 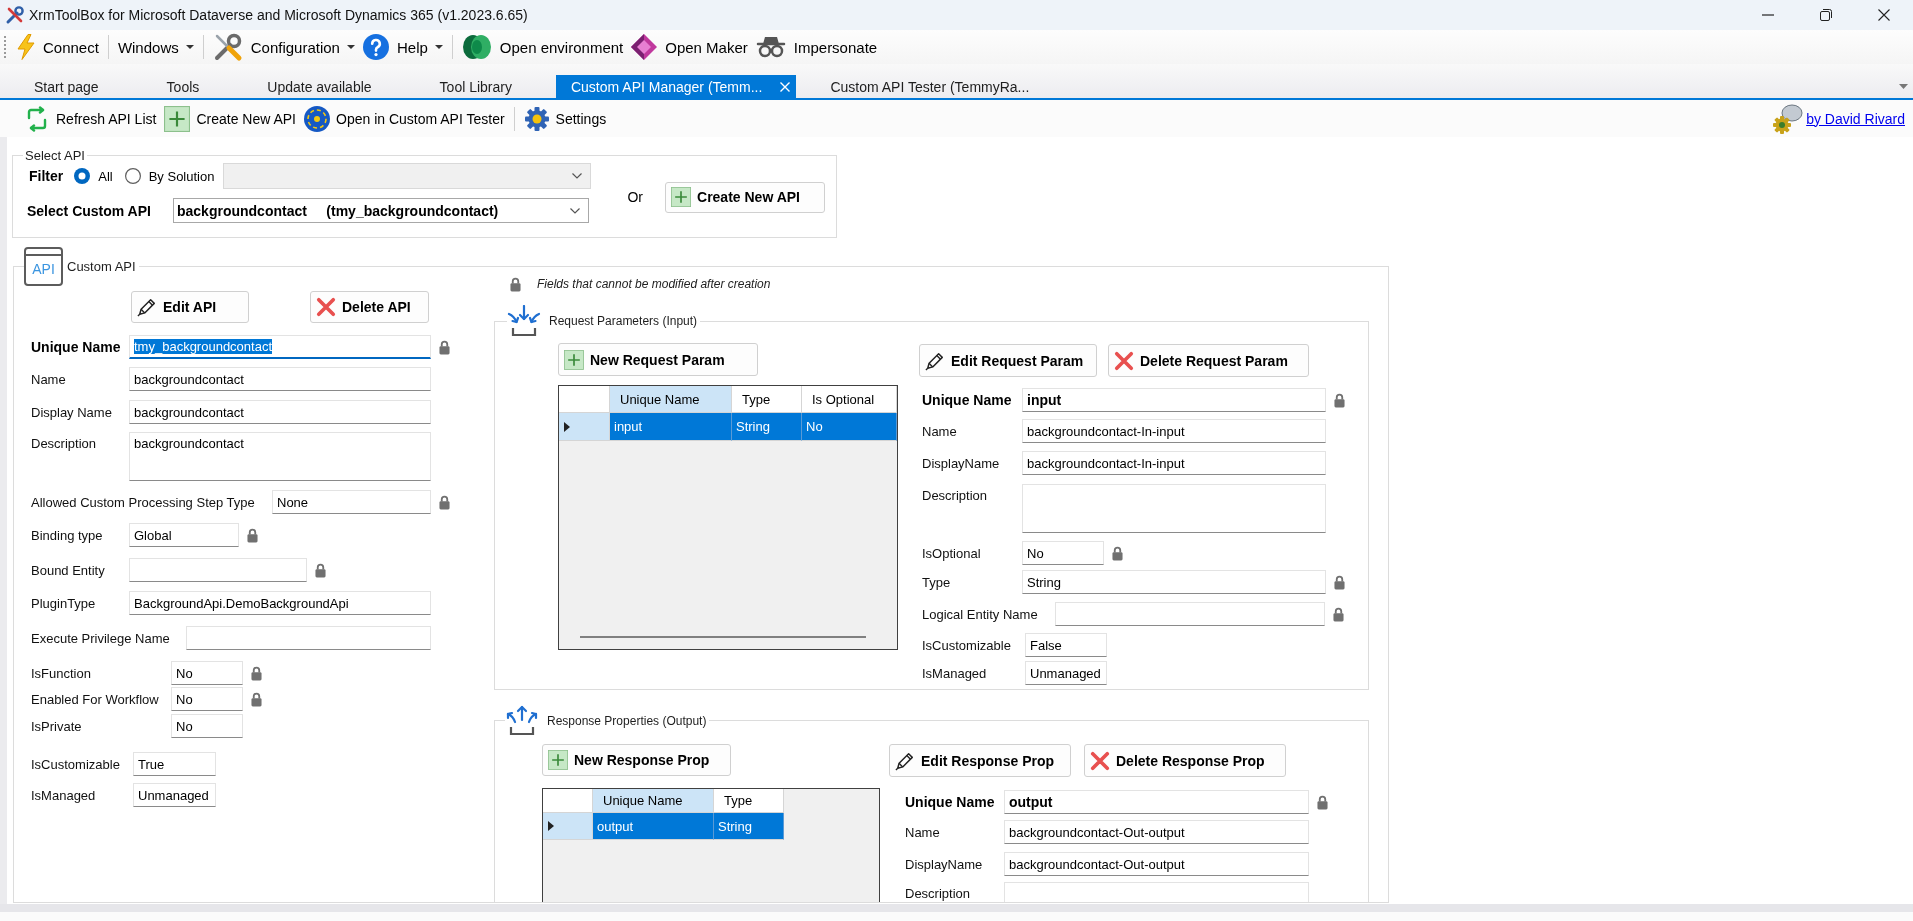 I want to click on text-field: BackgroundApi.DemoBackgroundApi, so click(x=280, y=603).